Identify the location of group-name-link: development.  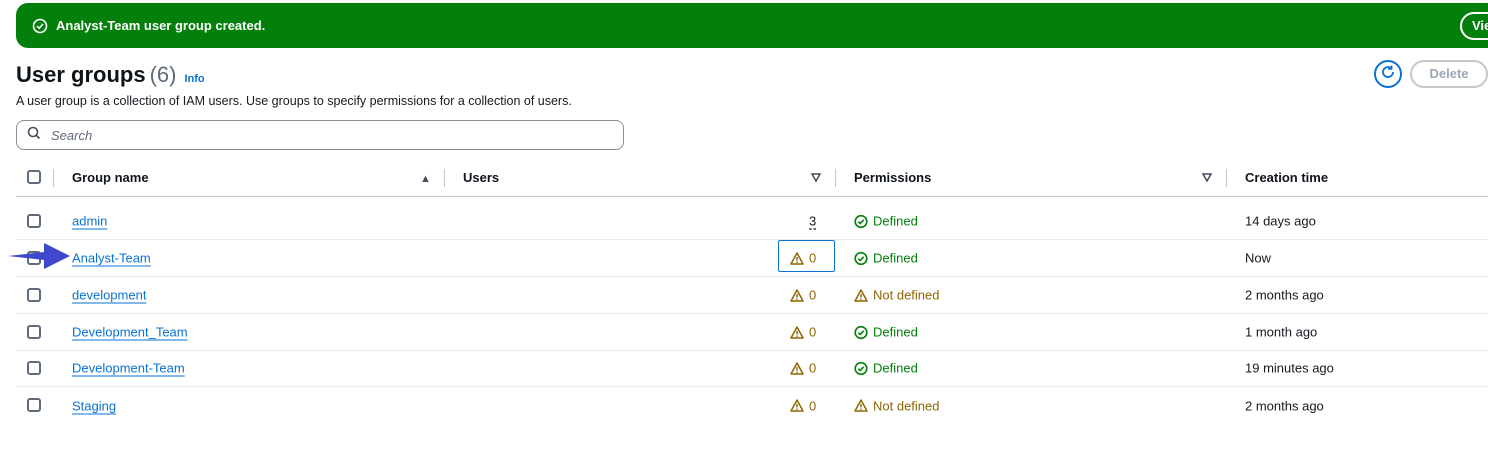
(109, 295).